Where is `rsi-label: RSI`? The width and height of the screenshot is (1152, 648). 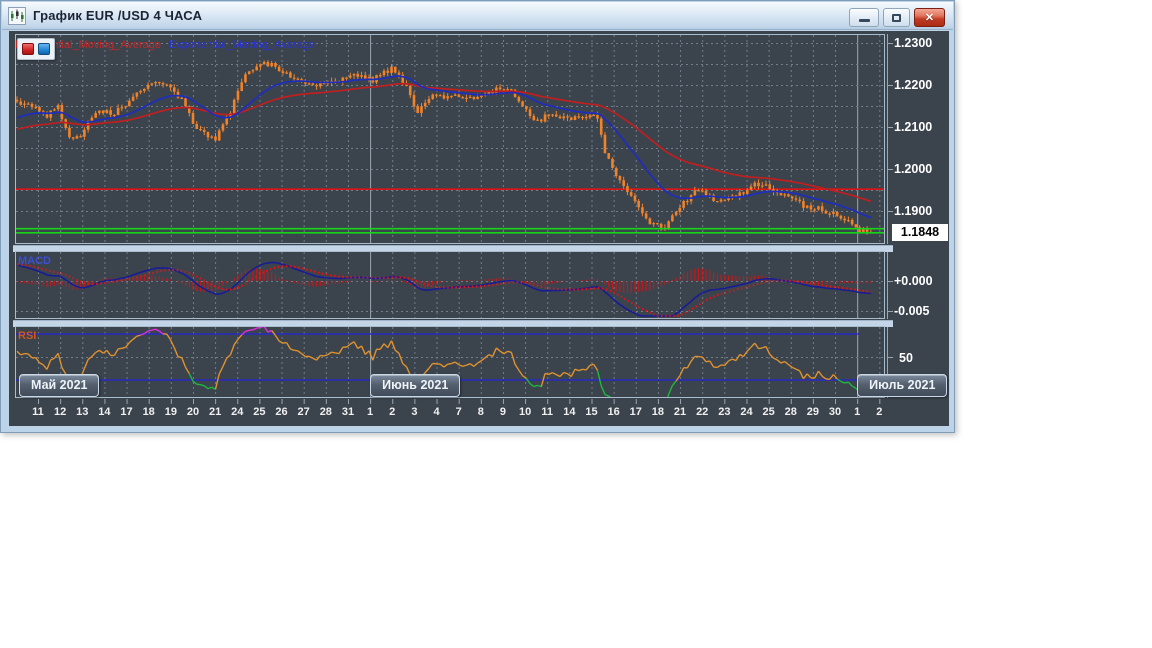
rsi-label: RSI is located at coordinates (27, 336).